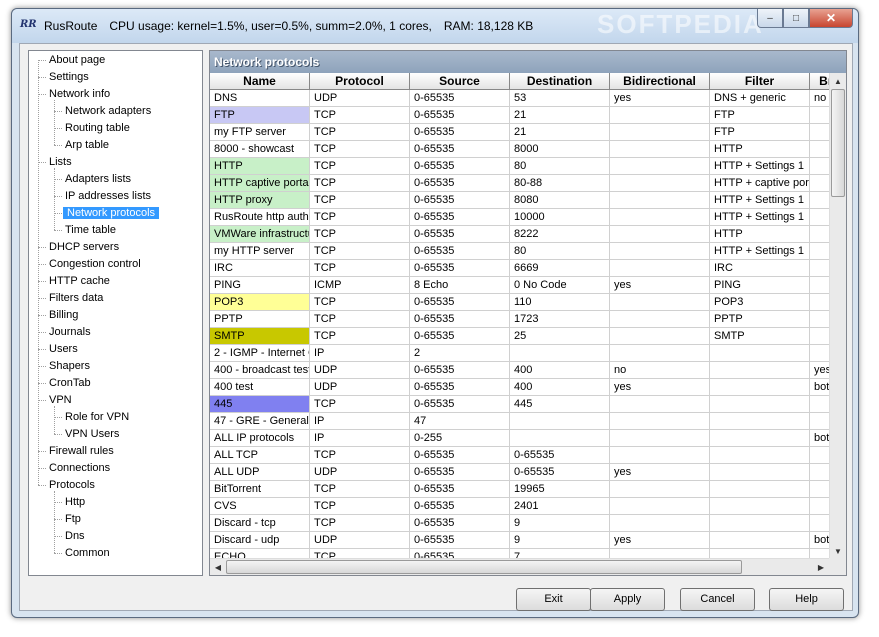 The image size is (879, 637). I want to click on tree-item: Network info, so click(79, 94).